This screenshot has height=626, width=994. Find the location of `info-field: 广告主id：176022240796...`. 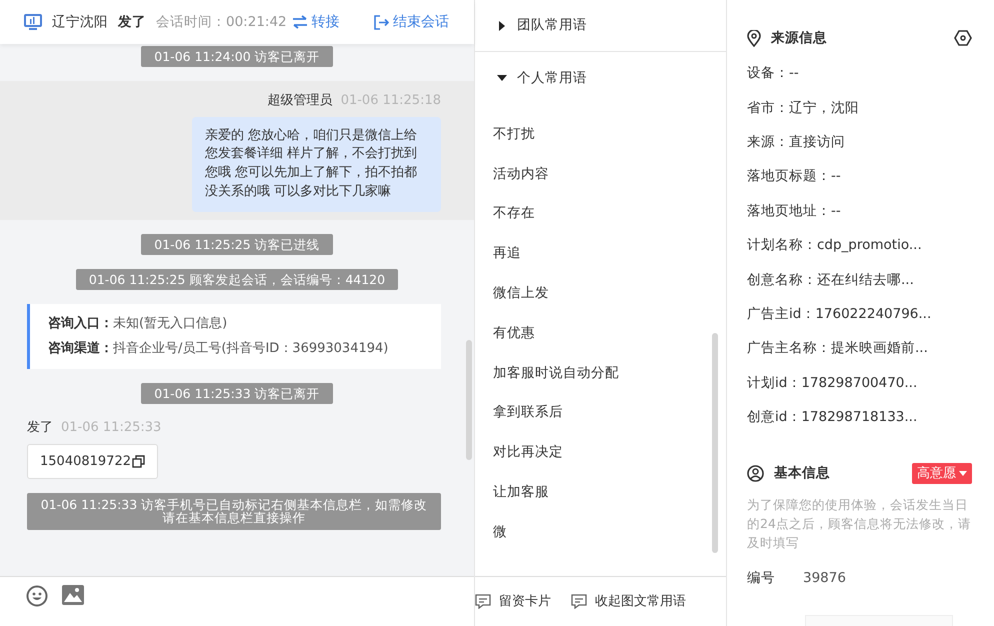

info-field: 广告主id：176022240796... is located at coordinates (859, 314).